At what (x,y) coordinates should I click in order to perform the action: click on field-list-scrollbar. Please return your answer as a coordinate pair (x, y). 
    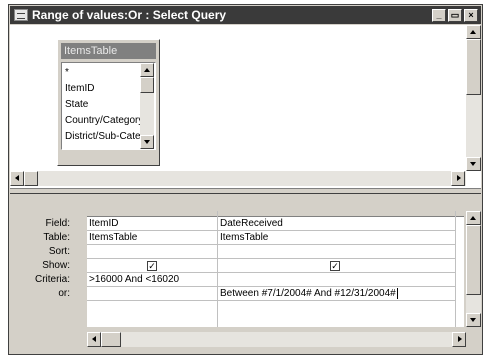
    Looking at the image, I should click on (147, 106).